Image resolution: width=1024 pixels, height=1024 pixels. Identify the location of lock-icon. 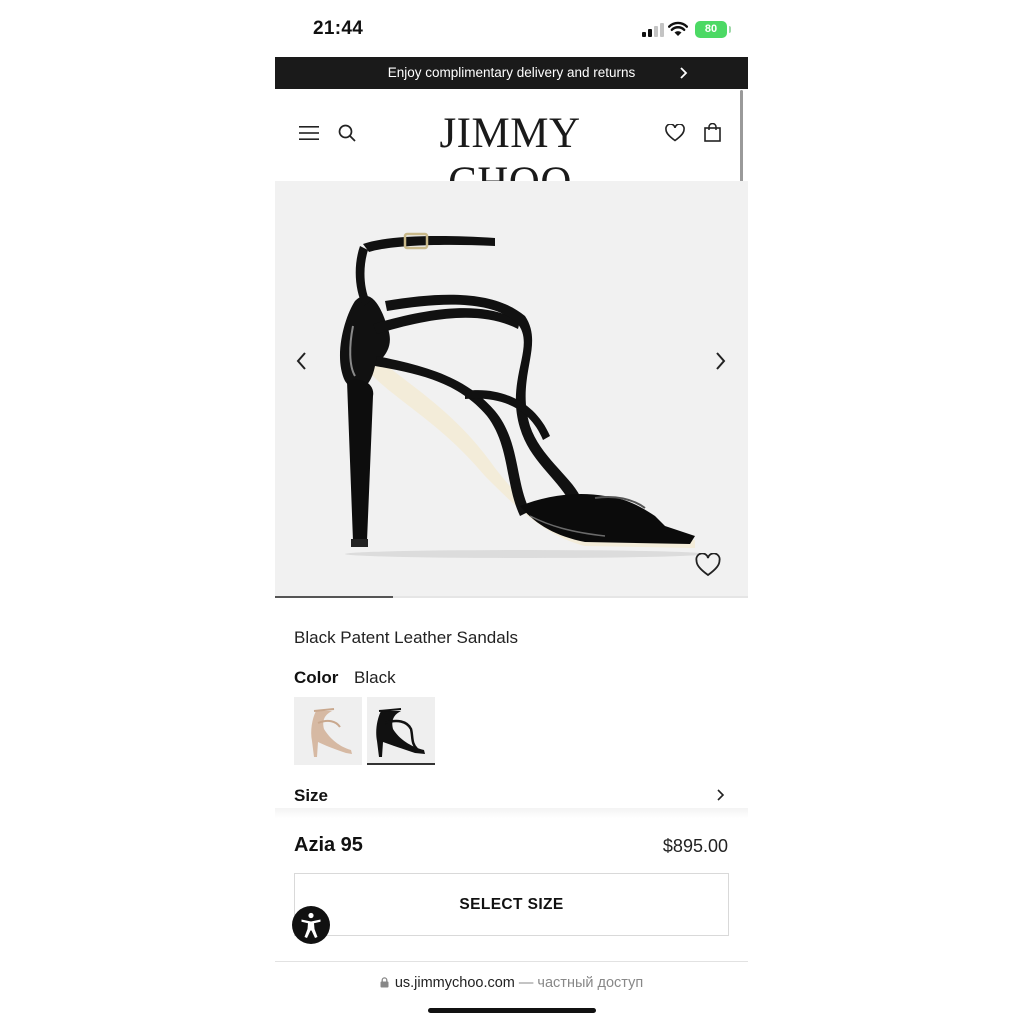
(384, 982).